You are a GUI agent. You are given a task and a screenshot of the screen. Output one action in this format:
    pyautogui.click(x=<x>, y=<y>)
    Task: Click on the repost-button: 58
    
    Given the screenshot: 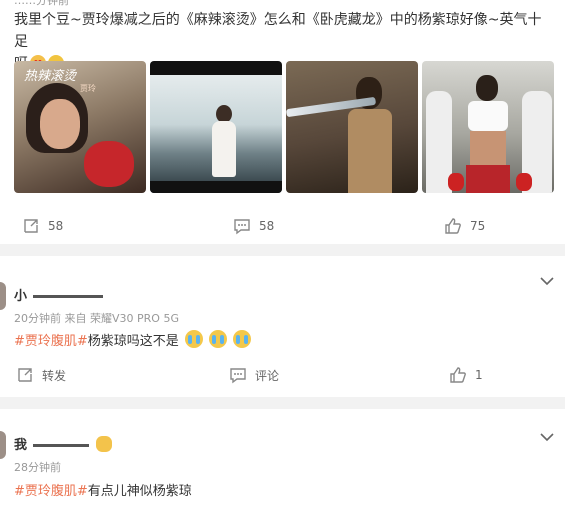 What is the action you would take?
    pyautogui.click(x=42, y=226)
    